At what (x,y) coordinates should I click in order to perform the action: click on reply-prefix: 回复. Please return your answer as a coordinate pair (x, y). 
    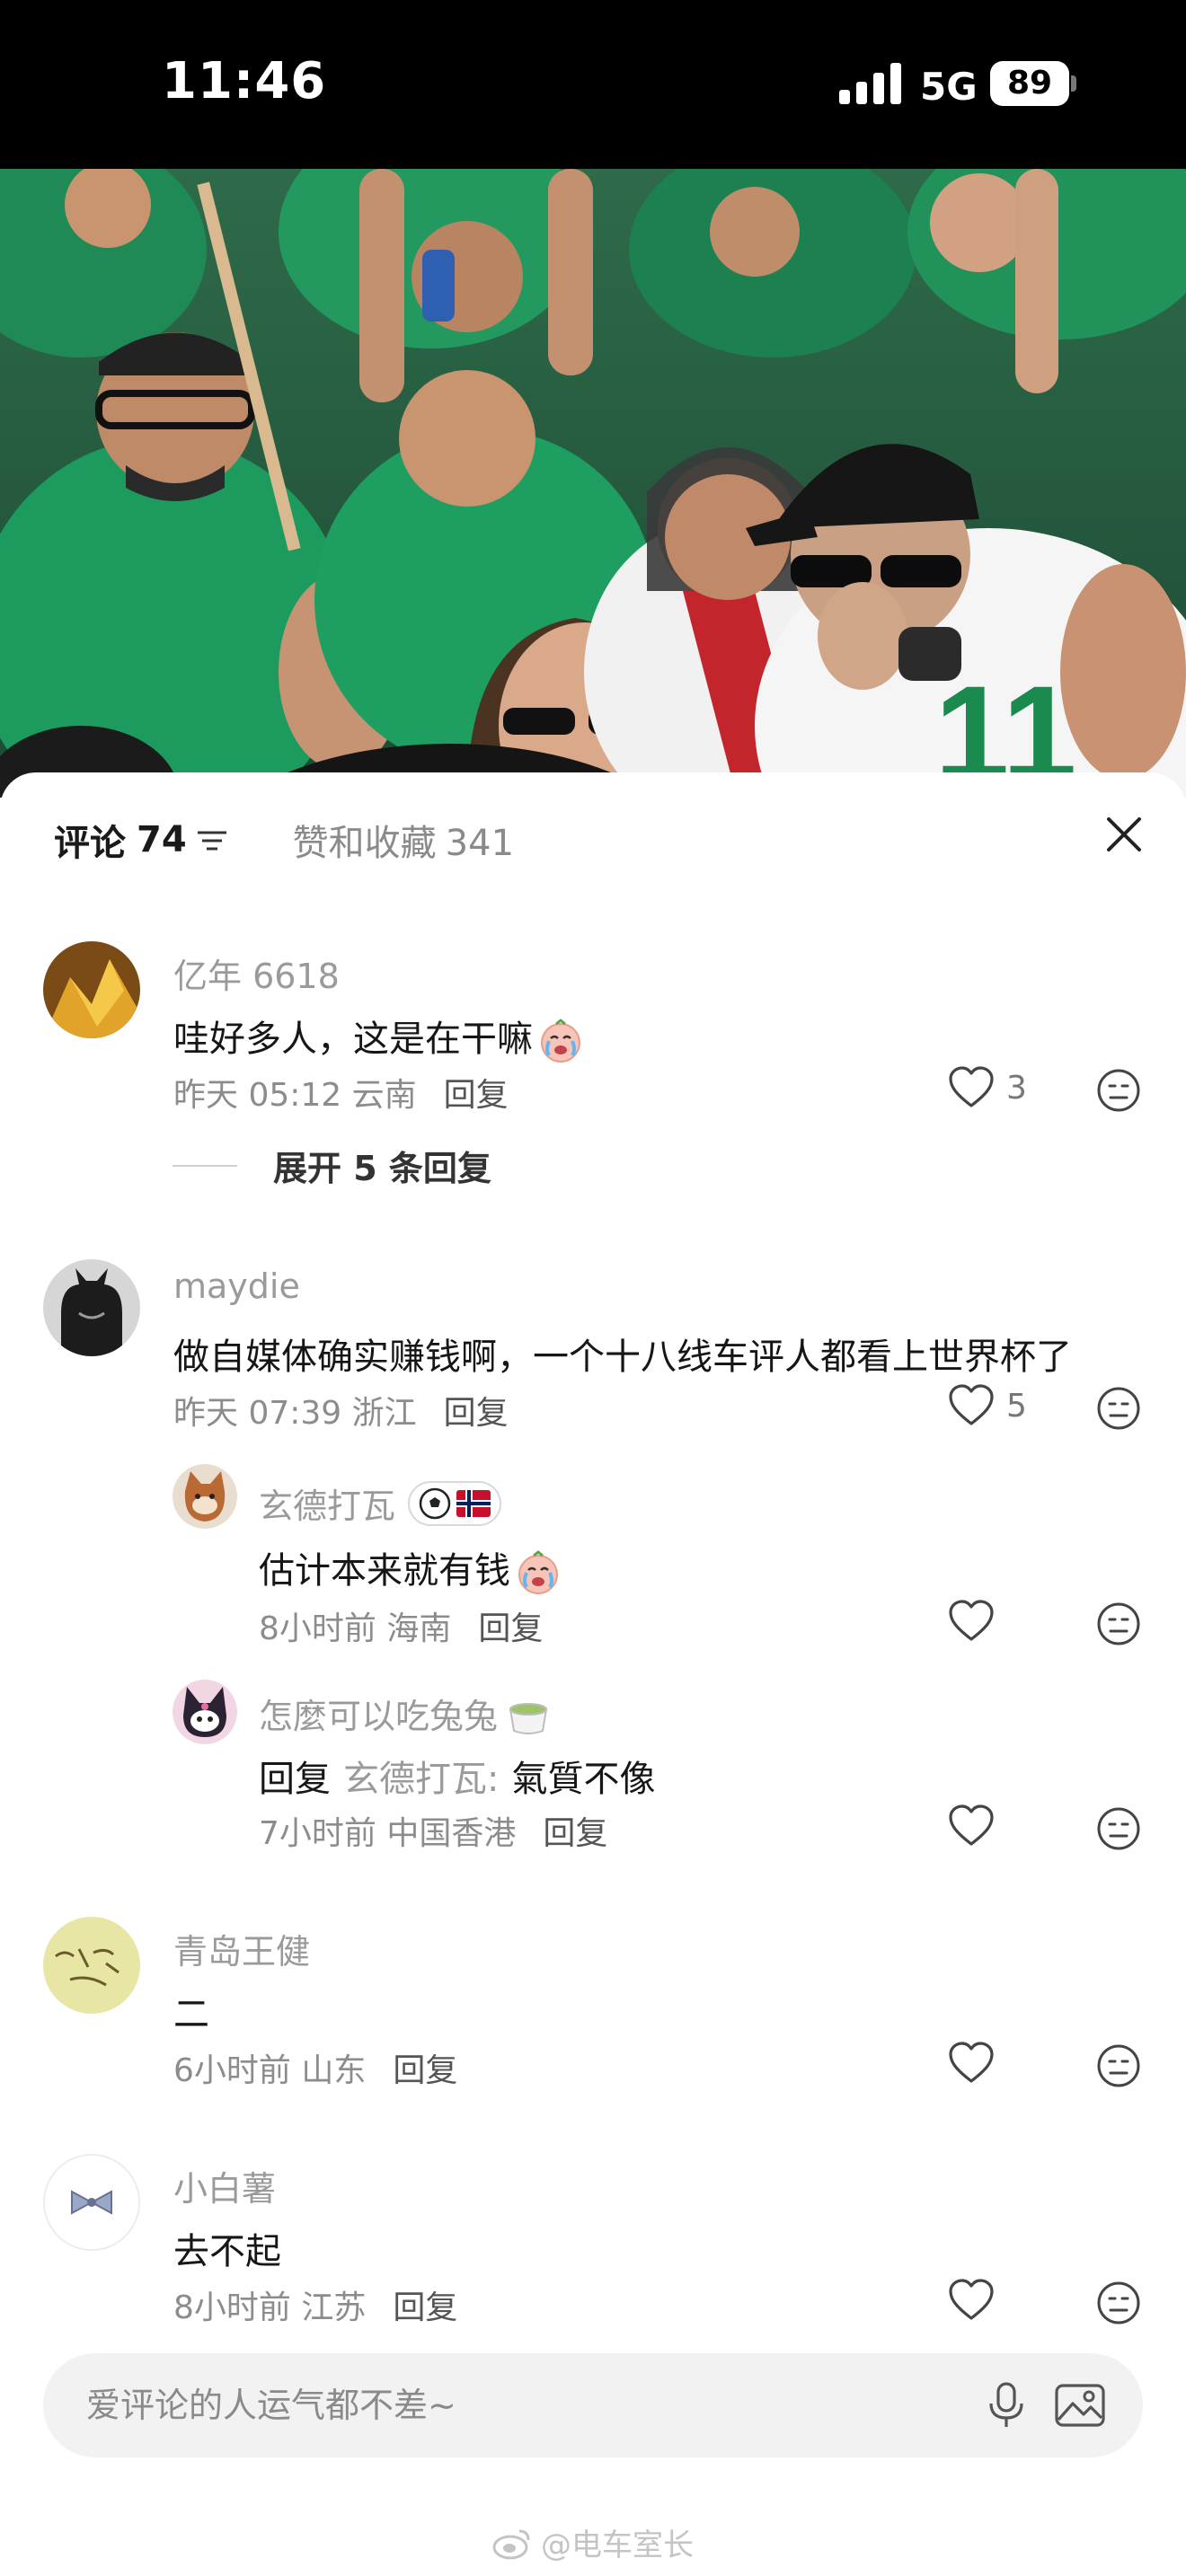
    Looking at the image, I should click on (295, 1779).